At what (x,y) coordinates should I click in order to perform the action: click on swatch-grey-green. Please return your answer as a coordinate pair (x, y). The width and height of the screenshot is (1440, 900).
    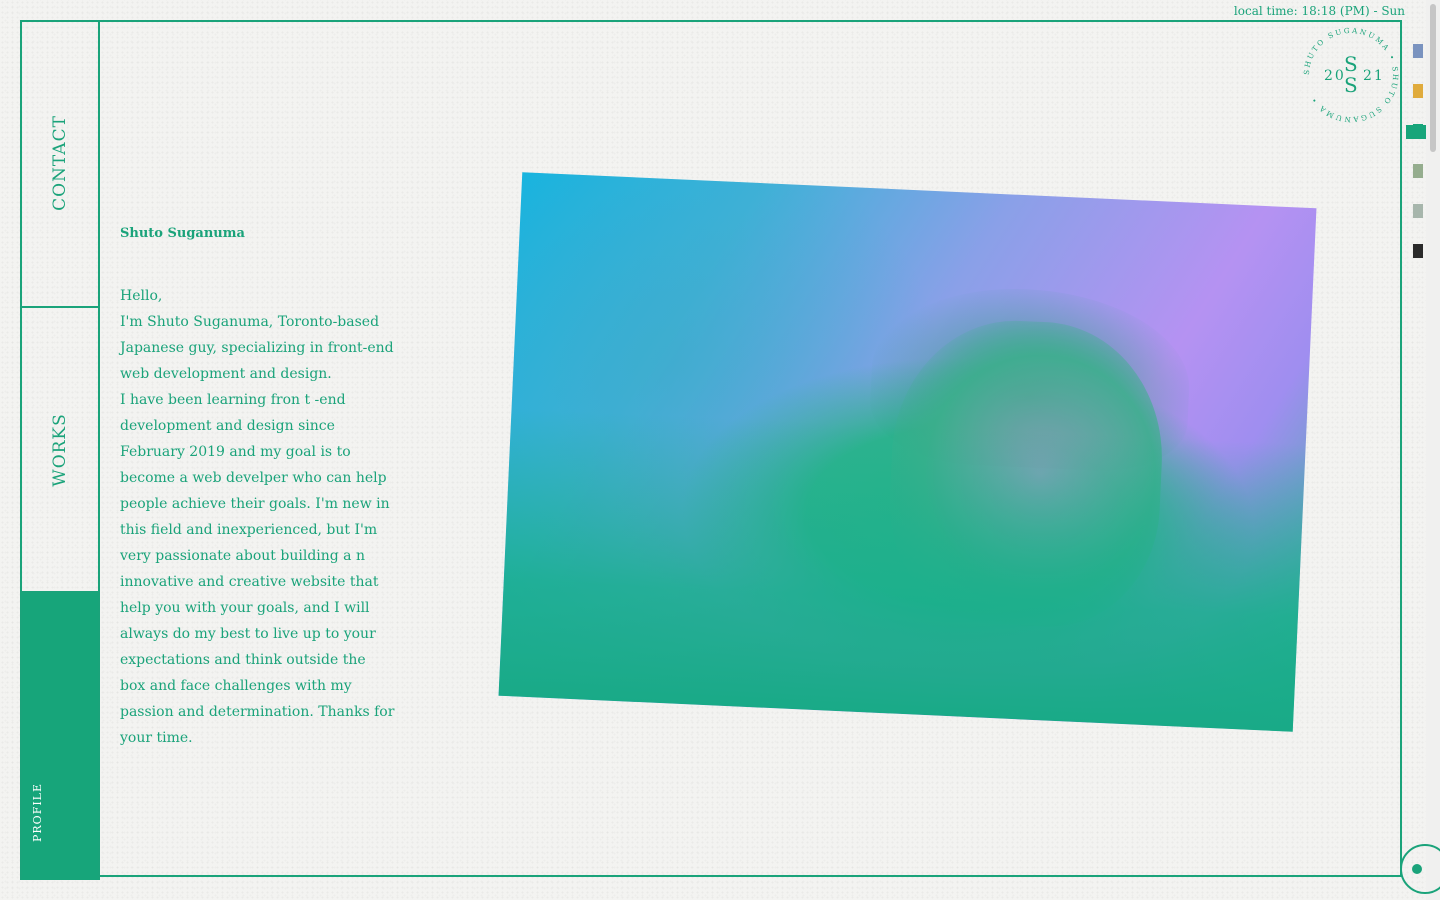
    Looking at the image, I should click on (1418, 211).